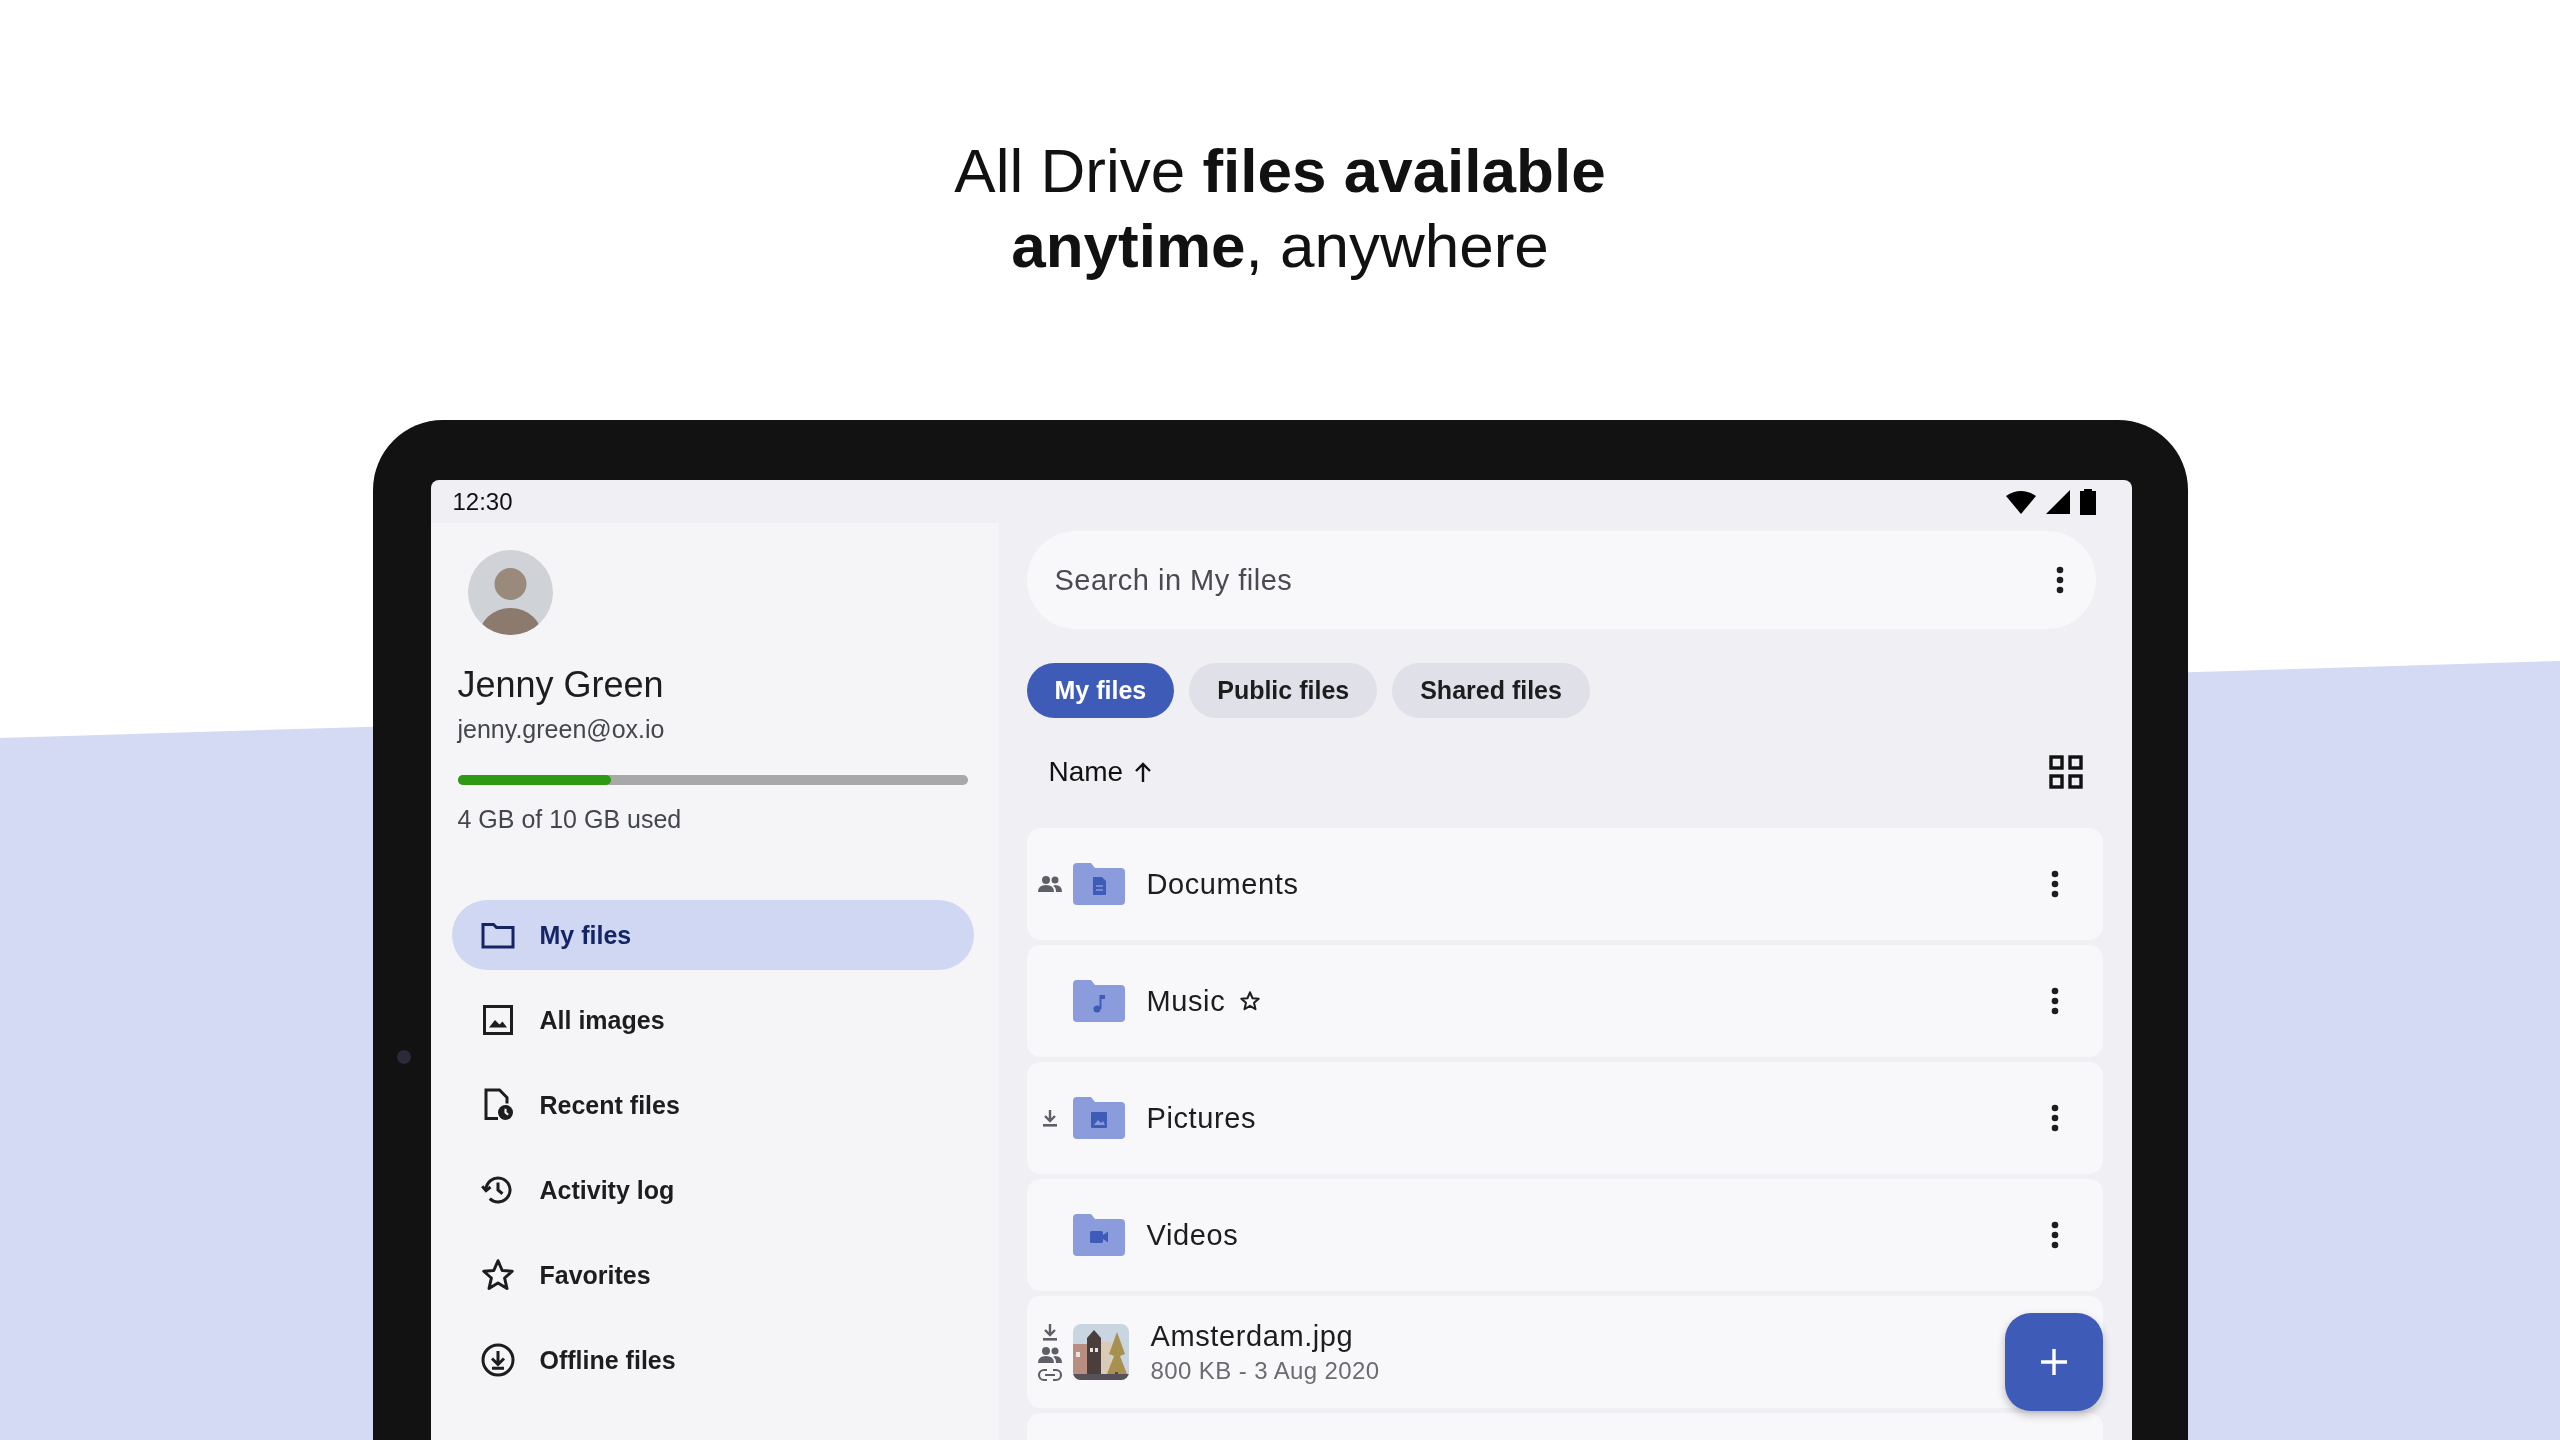 The image size is (2560, 1440). I want to click on file-row: Documents, so click(1564, 884).